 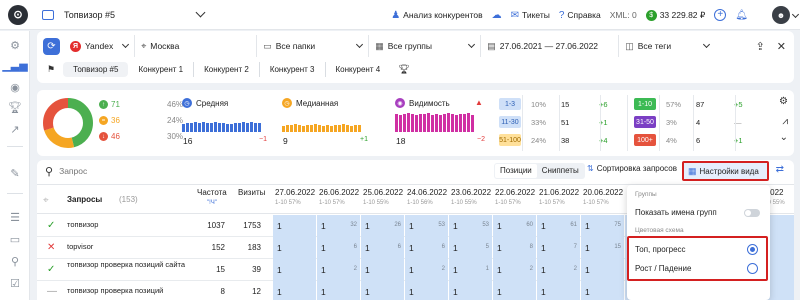 What do you see at coordinates (15, 217) in the screenshot?
I see `list-icon: ☰` at bounding box center [15, 217].